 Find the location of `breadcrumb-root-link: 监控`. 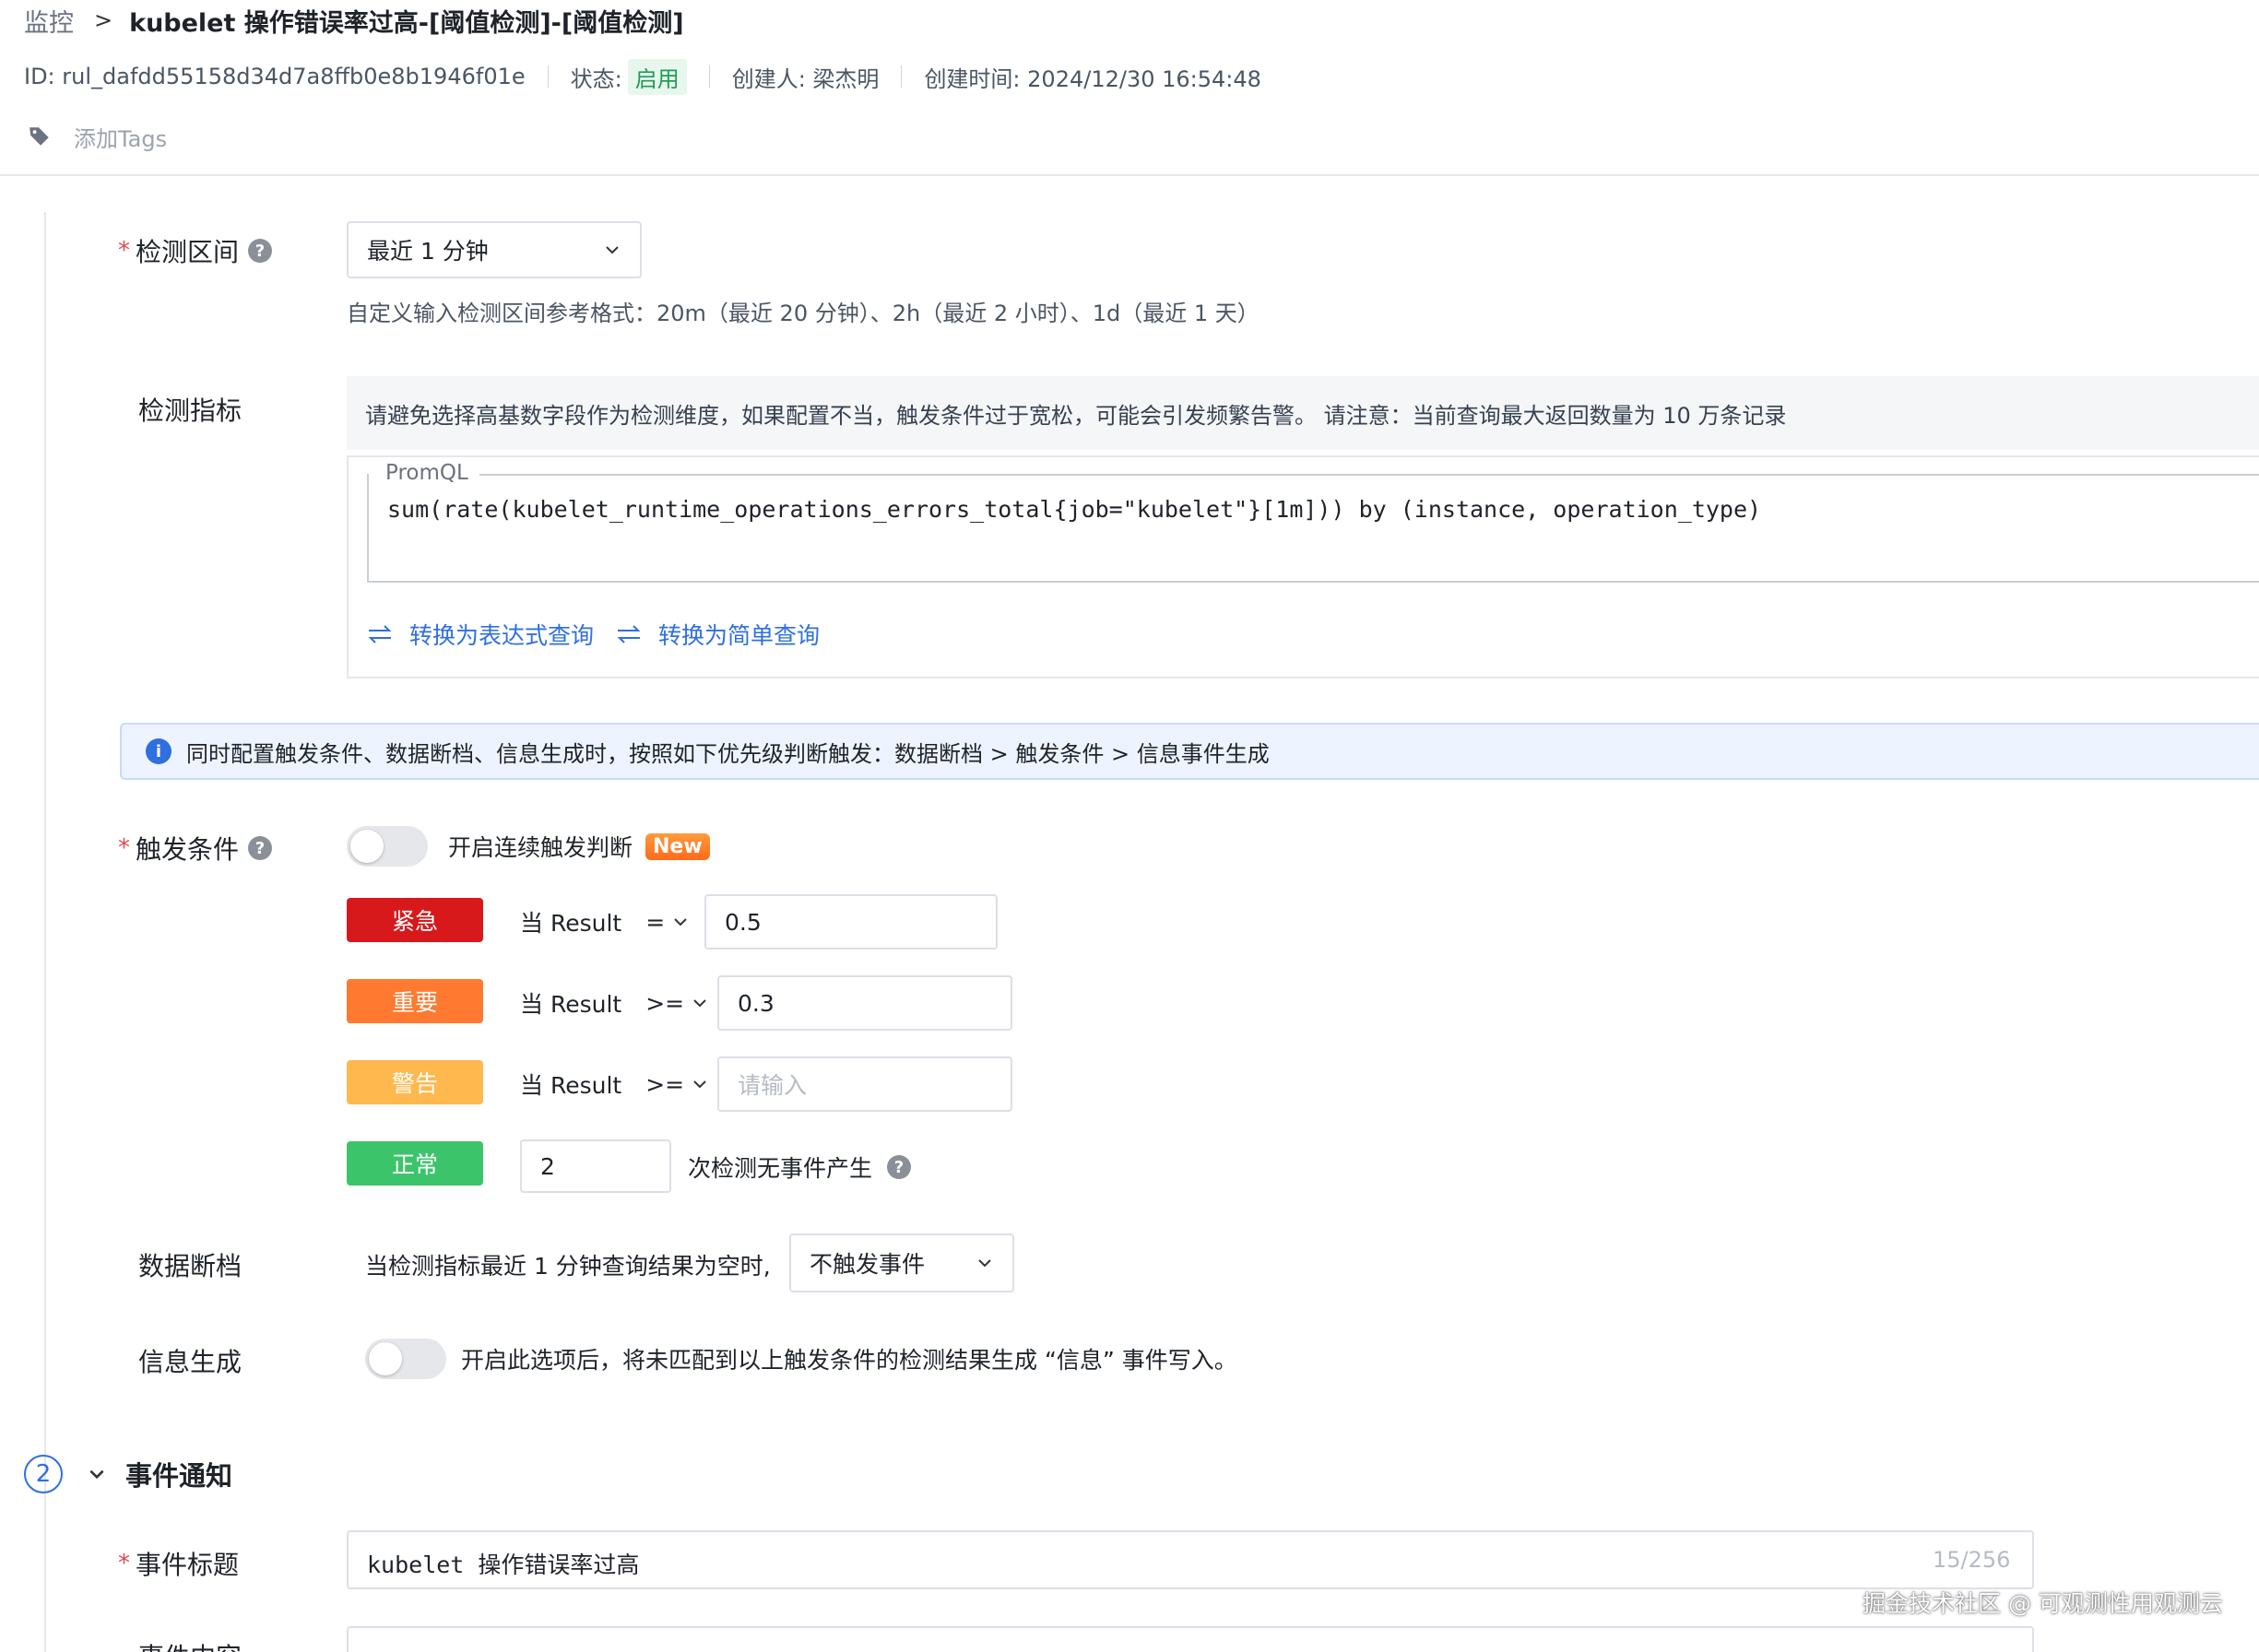

breadcrumb-root-link: 监控 is located at coordinates (49, 21).